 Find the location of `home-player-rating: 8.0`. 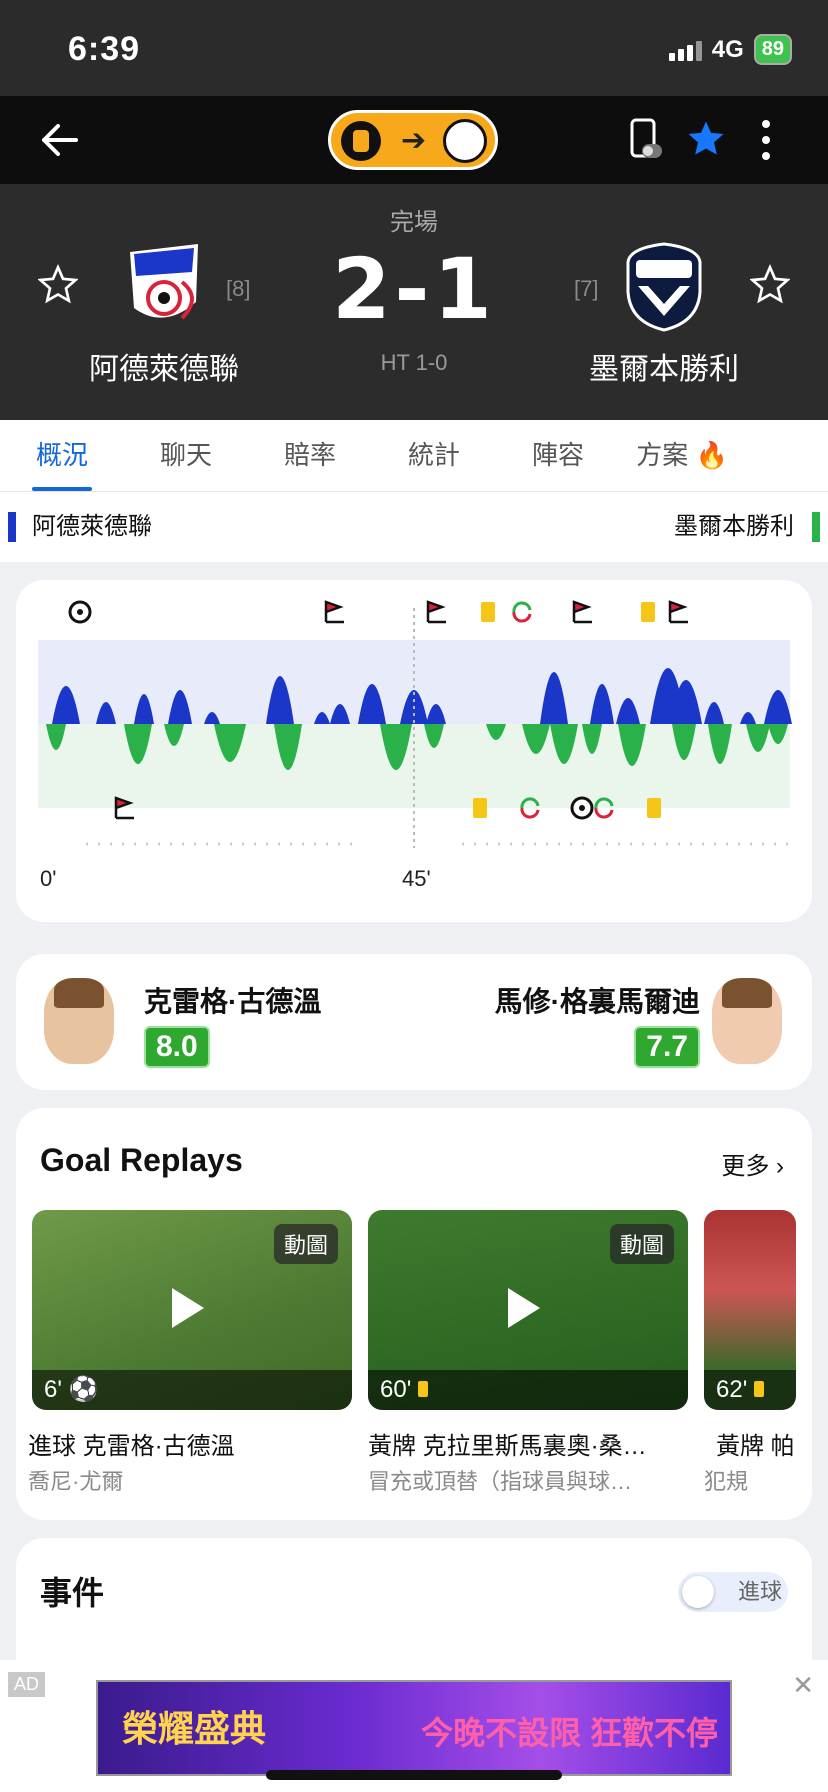

home-player-rating: 8.0 is located at coordinates (177, 1047).